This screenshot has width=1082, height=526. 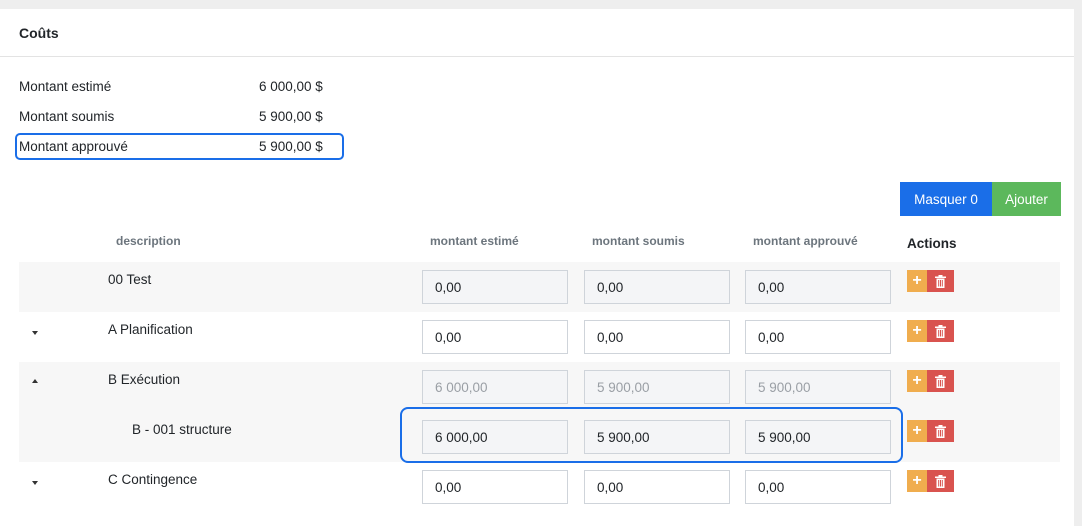 I want to click on column-header-actions: Actions, so click(x=932, y=243).